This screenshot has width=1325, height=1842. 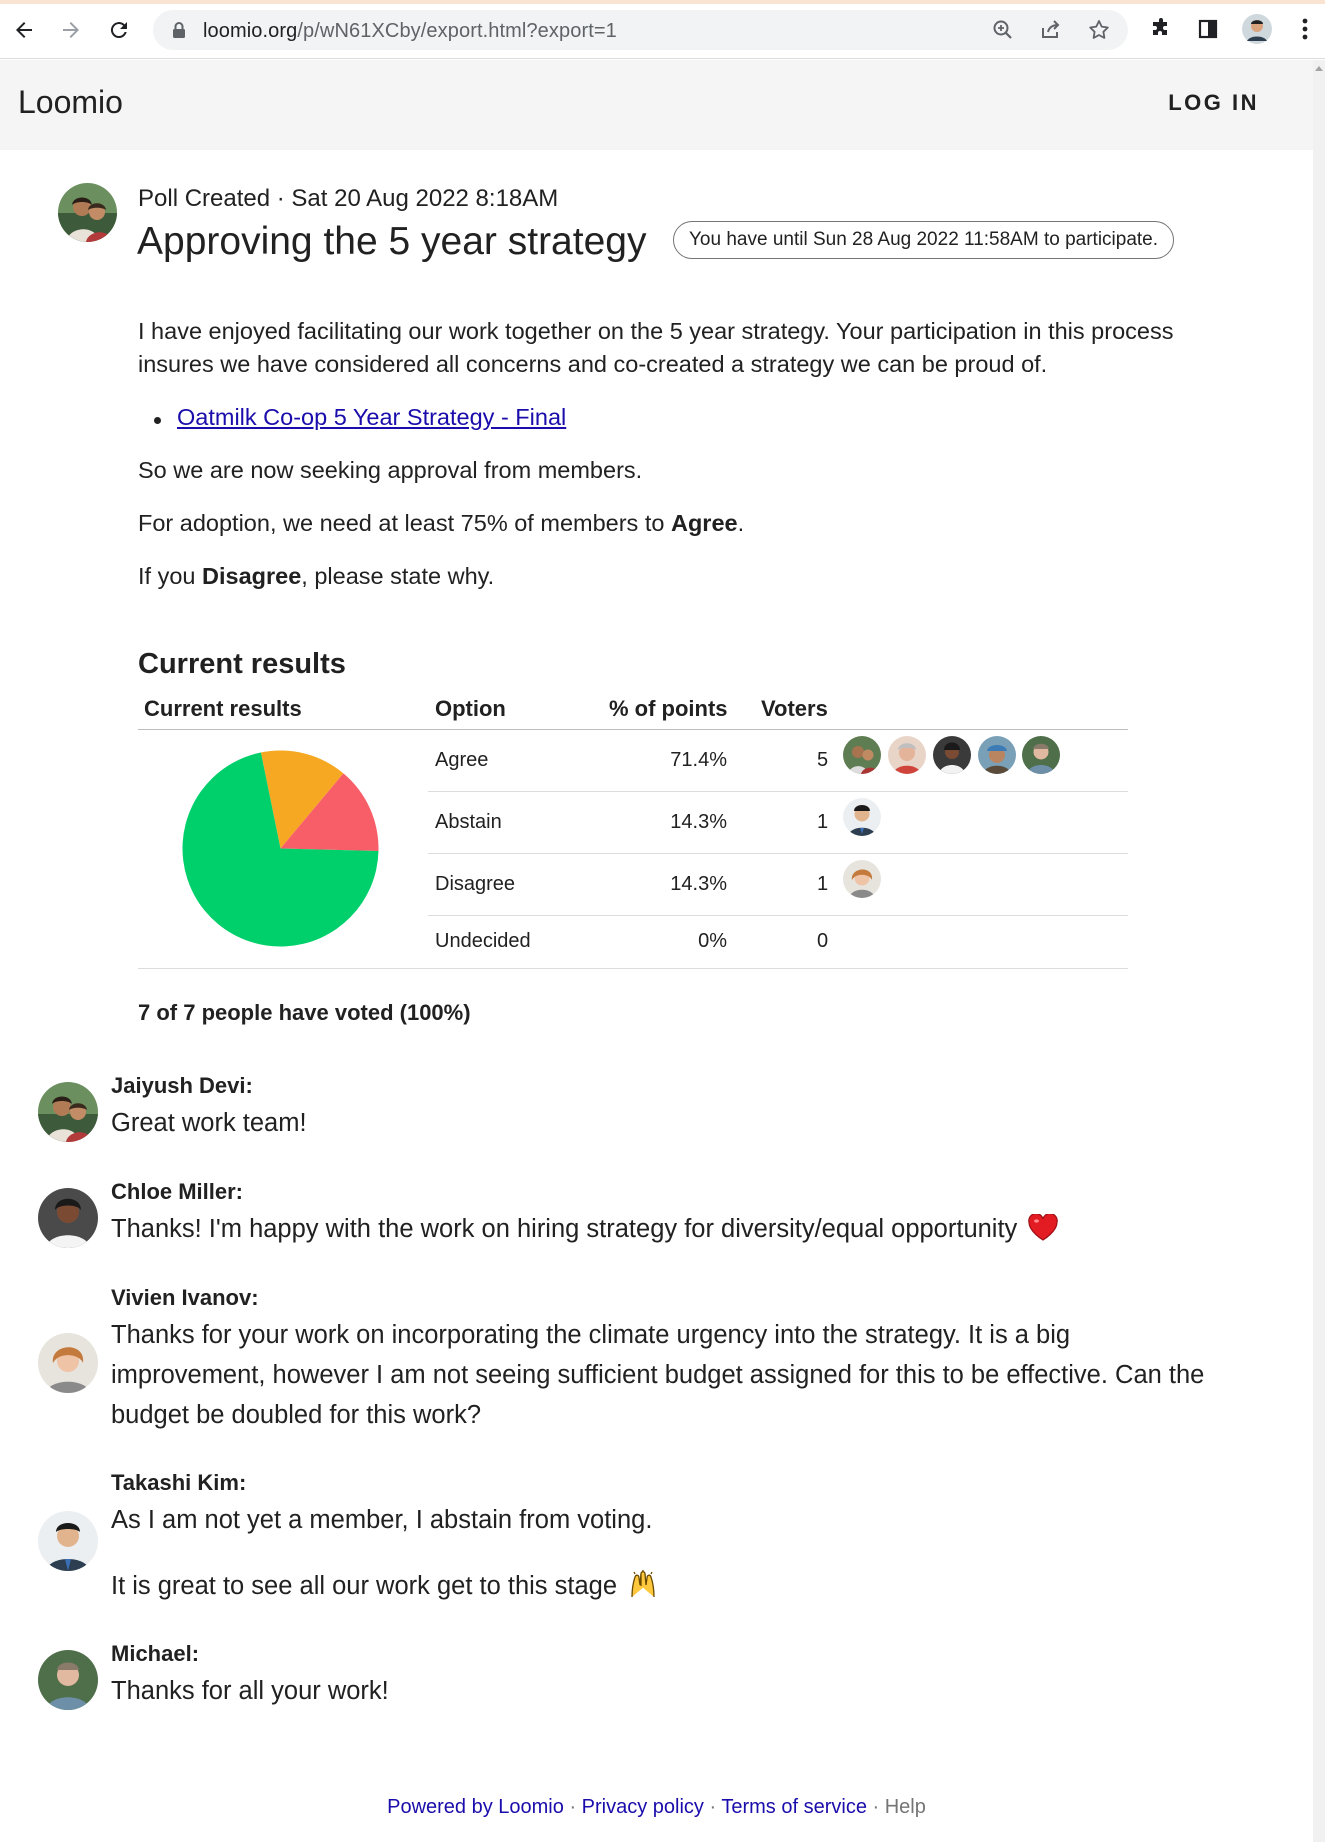 I want to click on back-icon, so click(x=24, y=30).